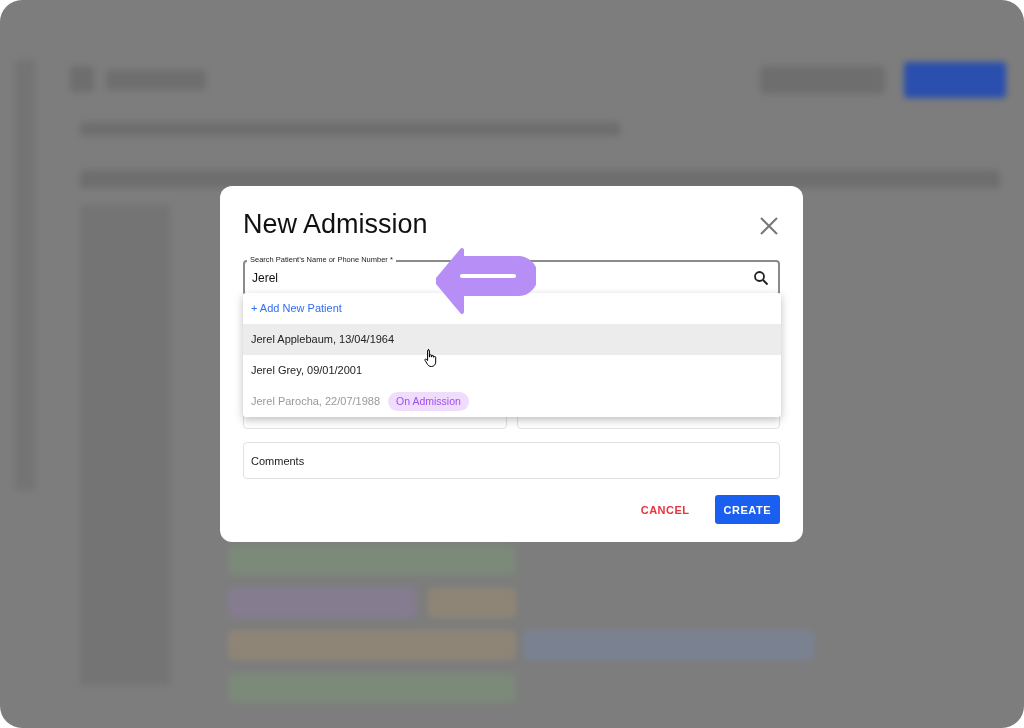  What do you see at coordinates (512, 370) in the screenshot?
I see `patient-option: Jerel Grey, 09/01/2001` at bounding box center [512, 370].